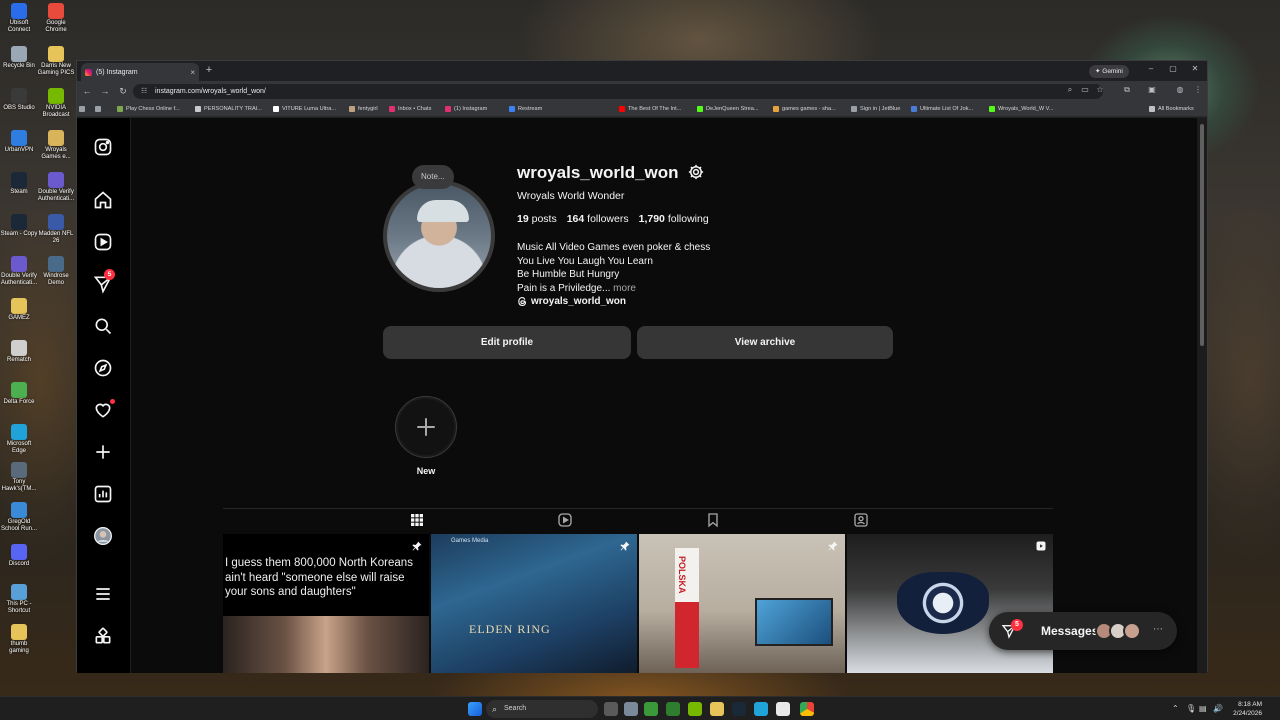 The image size is (1280, 720). Describe the element at coordinates (19, 639) in the screenshot. I see `desktop-icon: thumb gaming` at that location.